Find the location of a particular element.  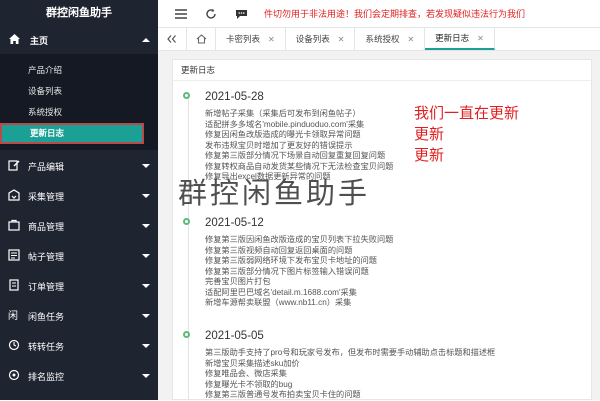

log-item: 修复因闲鱼改版造成的曝光卡领取异常问题 is located at coordinates (283, 134).